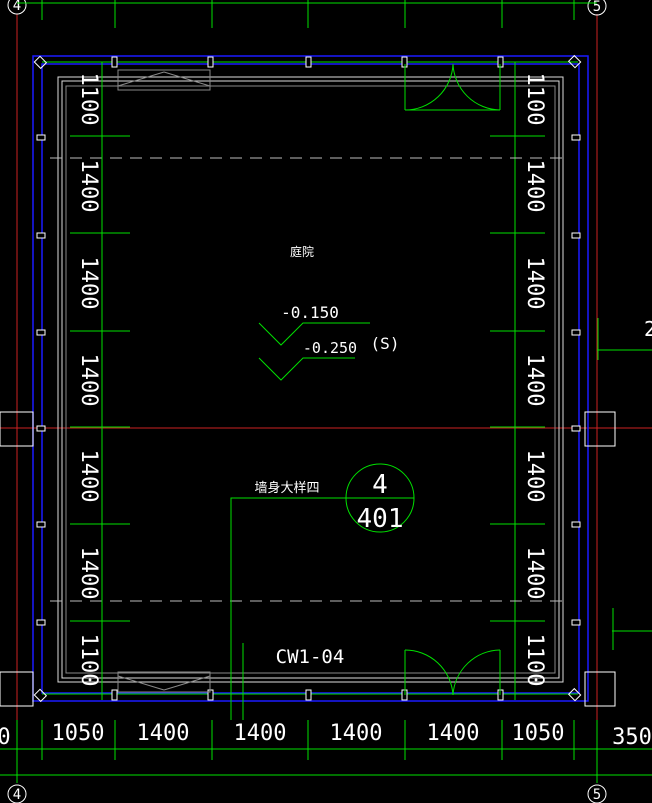  Describe the element at coordinates (88, 476) in the screenshot. I see `left-dim-4: 1400` at that location.